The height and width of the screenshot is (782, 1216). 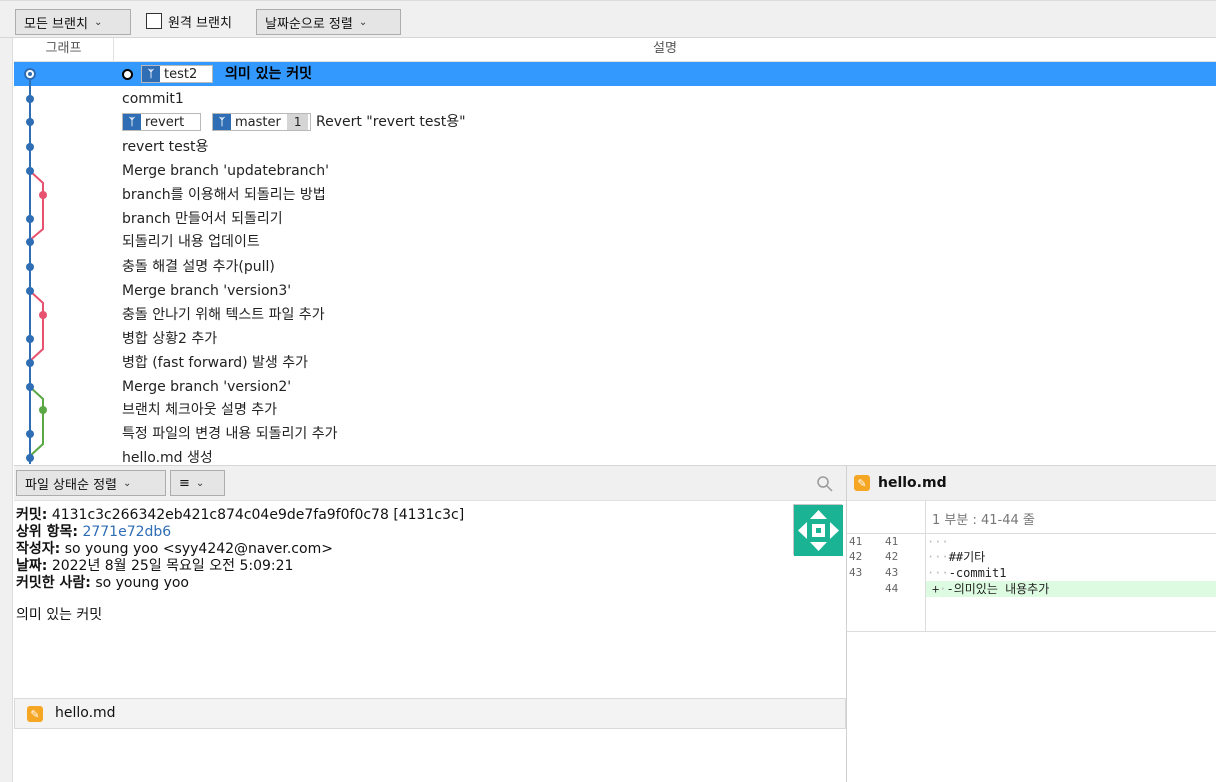 I want to click on commit-list-header: 그래프 설명, so click(x=615, y=50).